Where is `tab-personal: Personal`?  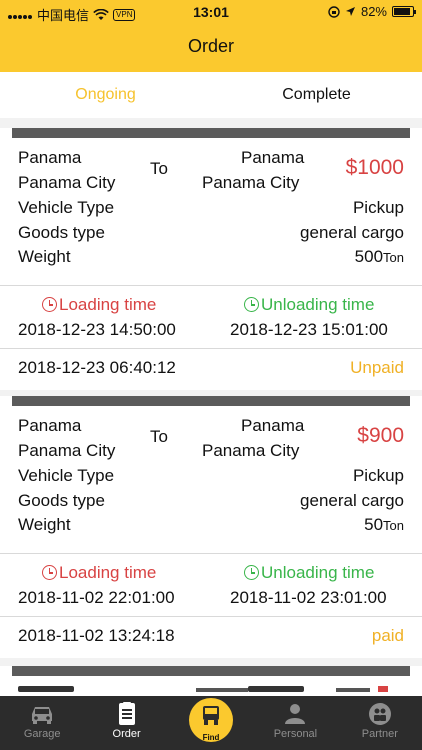
tab-personal: Personal is located at coordinates (295, 723).